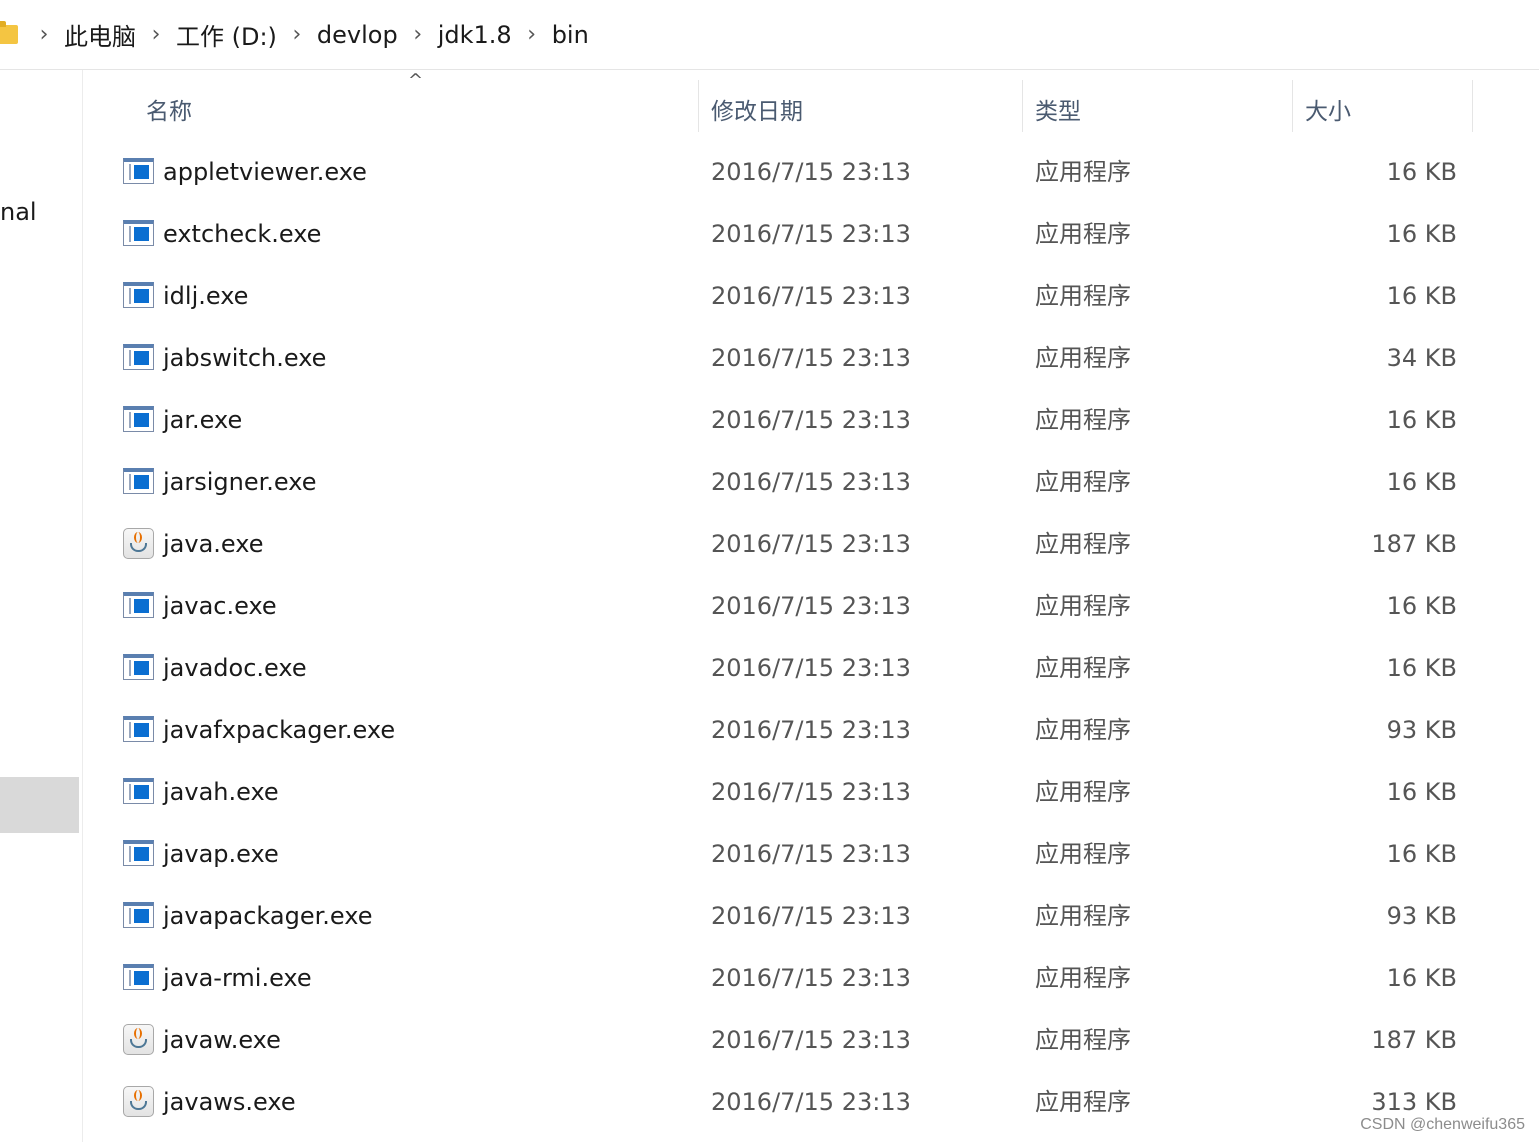 This screenshot has height=1142, width=1539. What do you see at coordinates (757, 109) in the screenshot?
I see `column-header-date: 修改日期` at bounding box center [757, 109].